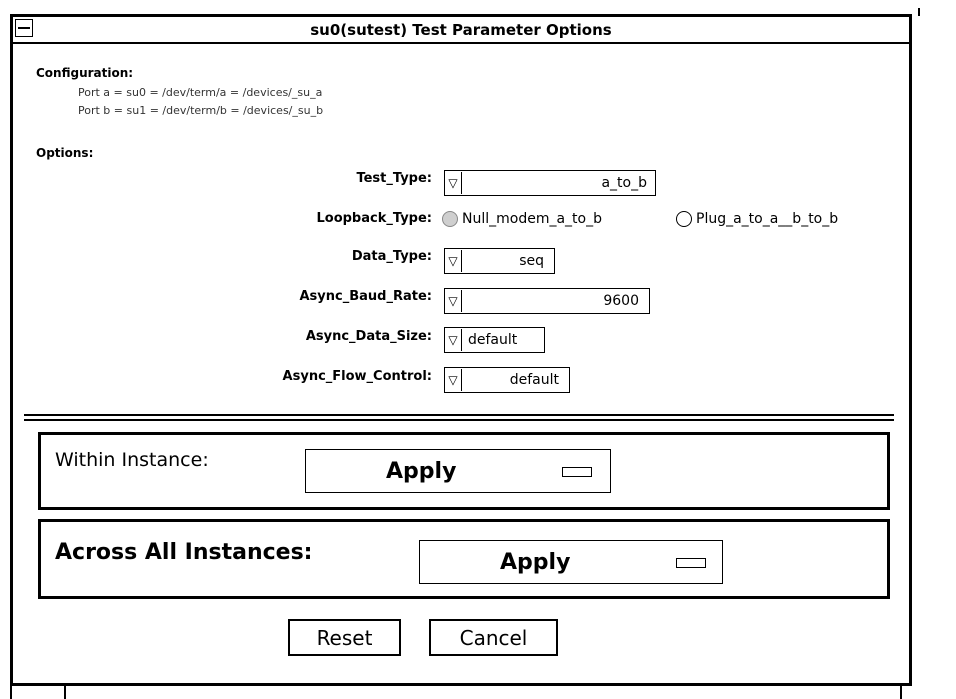  What do you see at coordinates (65, 153) in the screenshot?
I see `options-heading: Options:` at bounding box center [65, 153].